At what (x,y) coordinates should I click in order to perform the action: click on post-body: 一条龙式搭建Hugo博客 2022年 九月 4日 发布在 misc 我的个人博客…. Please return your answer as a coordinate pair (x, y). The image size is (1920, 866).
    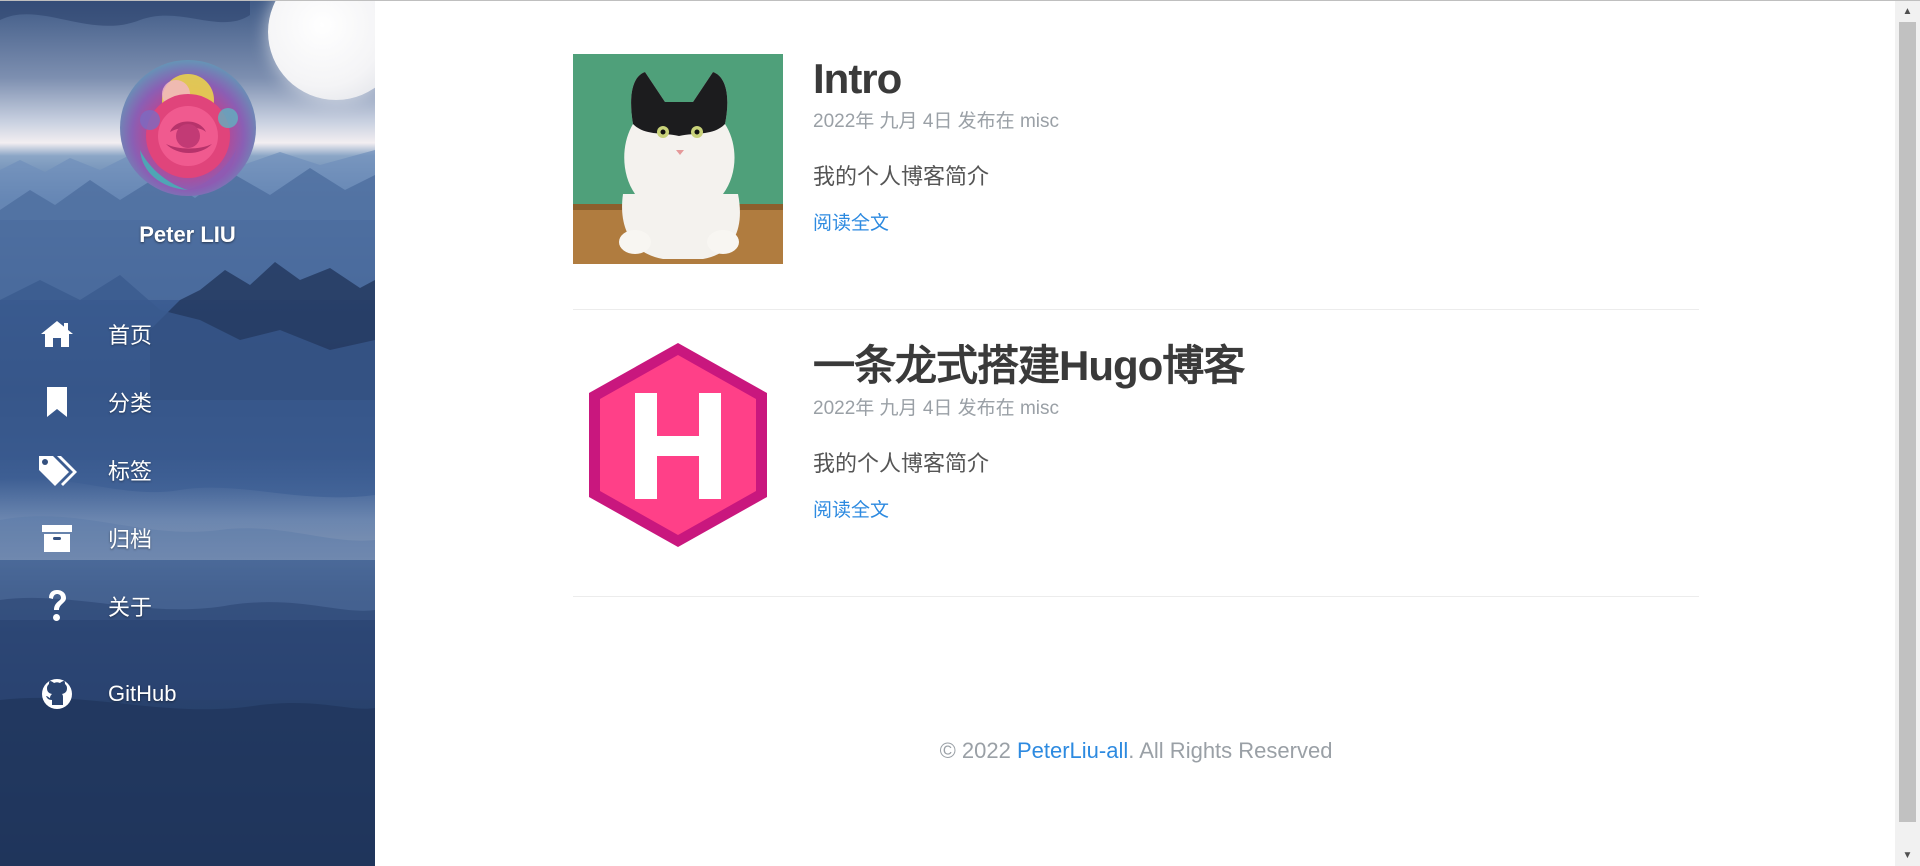
    Looking at the image, I should click on (1253, 431).